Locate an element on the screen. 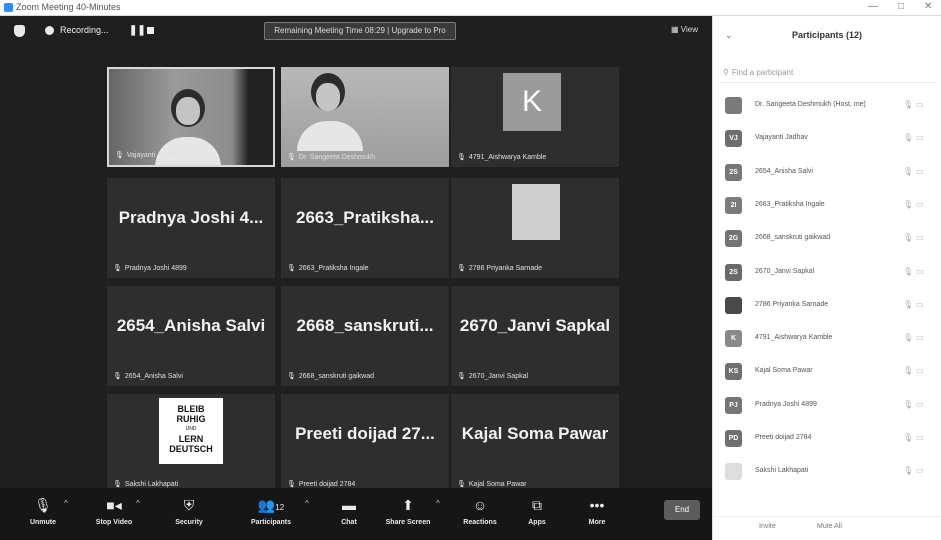 The image size is (941, 540). reactions-button: ☺ Reactions is located at coordinates (480, 511).